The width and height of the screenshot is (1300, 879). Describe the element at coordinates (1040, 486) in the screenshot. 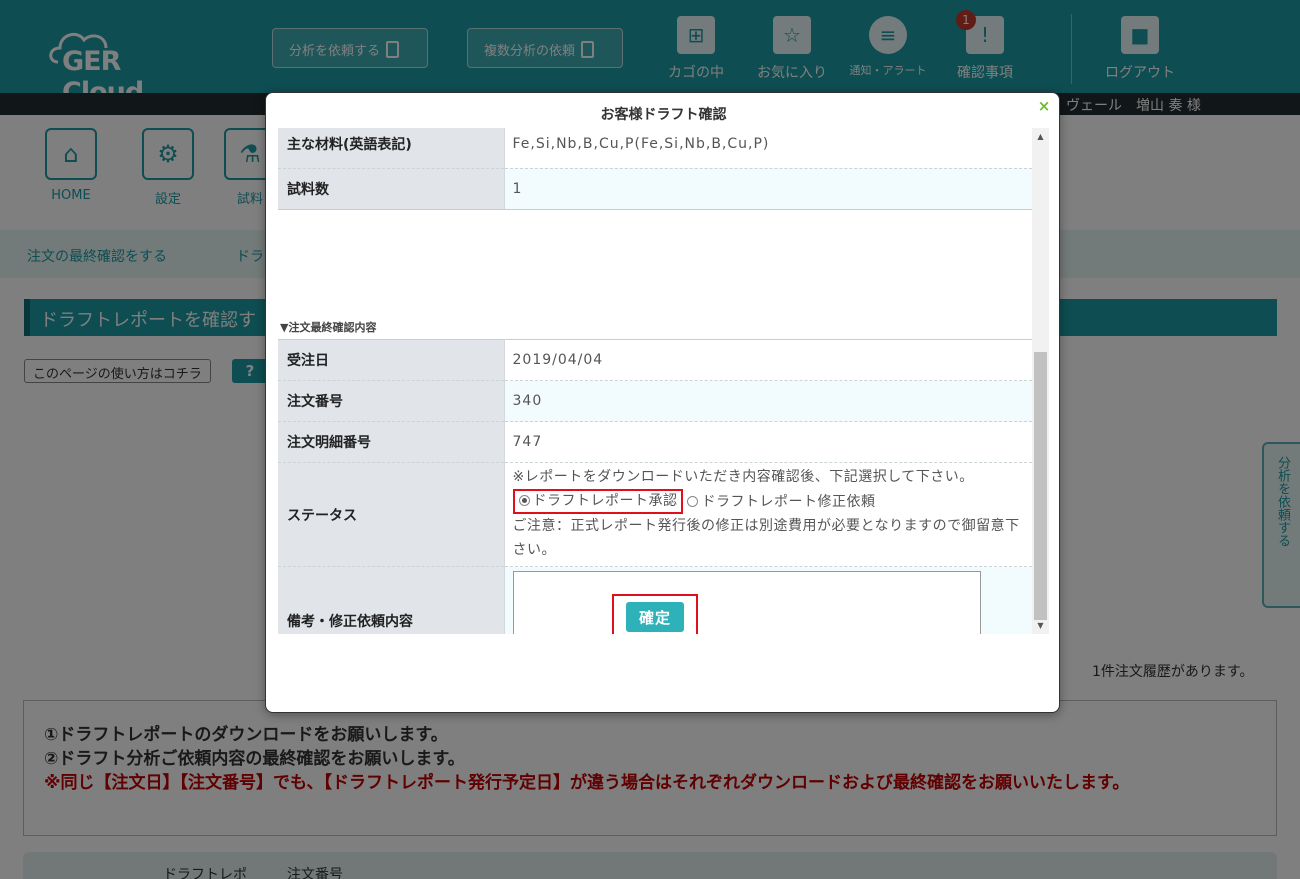

I see `scrollbar-thumb` at that location.